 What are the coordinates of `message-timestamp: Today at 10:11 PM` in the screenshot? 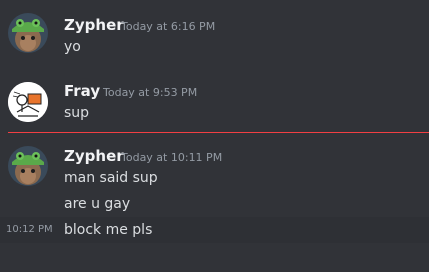 It's located at (172, 157).